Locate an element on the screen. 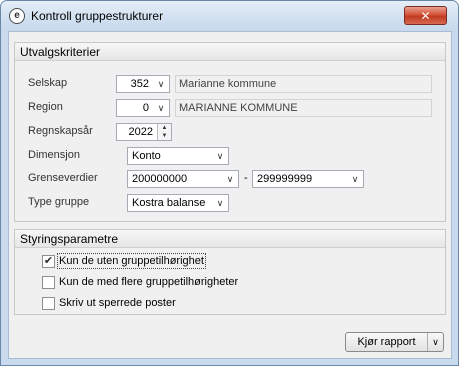  region-label: Region is located at coordinates (45, 107).